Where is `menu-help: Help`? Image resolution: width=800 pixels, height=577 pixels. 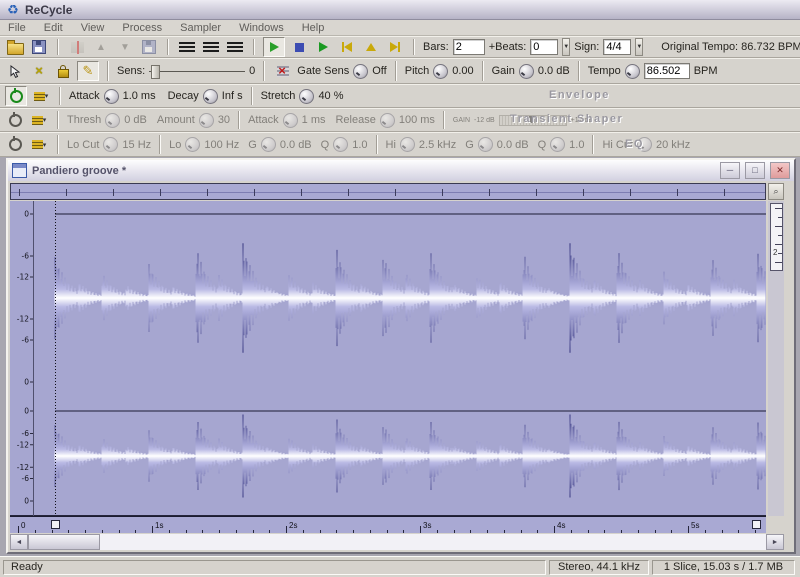
menu-help: Help is located at coordinates (313, 28).